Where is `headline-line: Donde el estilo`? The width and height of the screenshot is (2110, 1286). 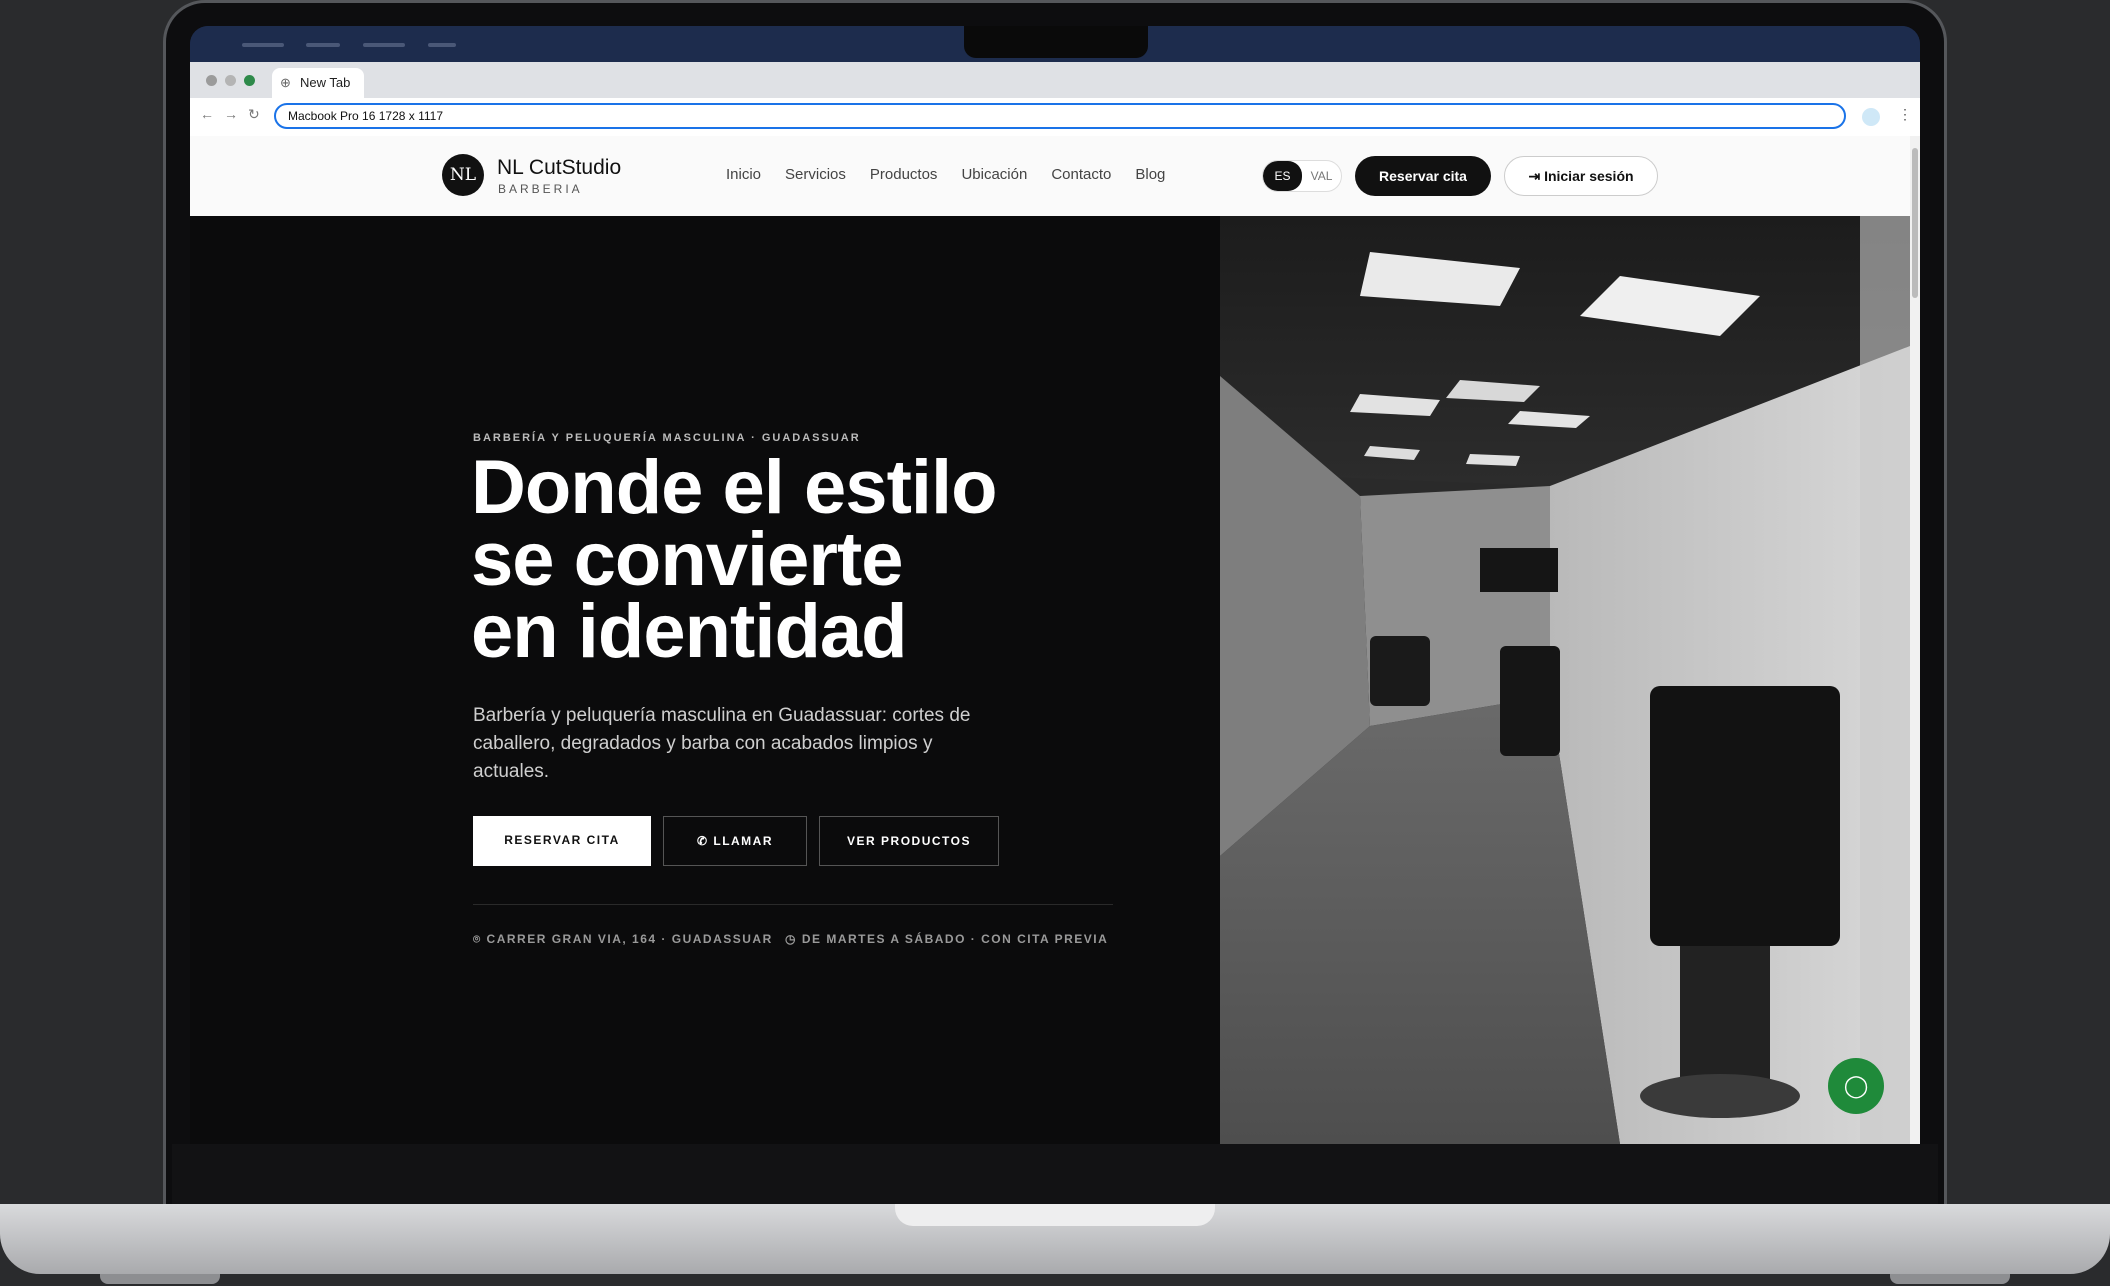
headline-line: Donde el estilo is located at coordinates (734, 487).